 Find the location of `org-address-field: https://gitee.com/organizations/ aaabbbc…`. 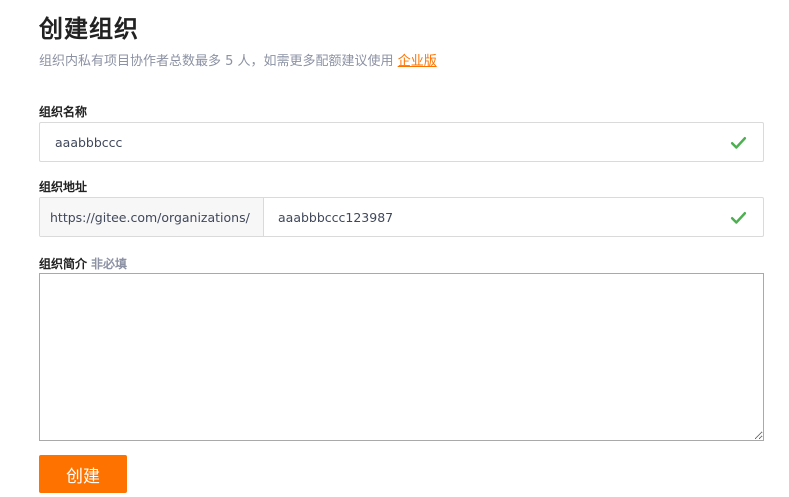

org-address-field: https://gitee.com/organizations/ aaabbbc… is located at coordinates (401, 217).